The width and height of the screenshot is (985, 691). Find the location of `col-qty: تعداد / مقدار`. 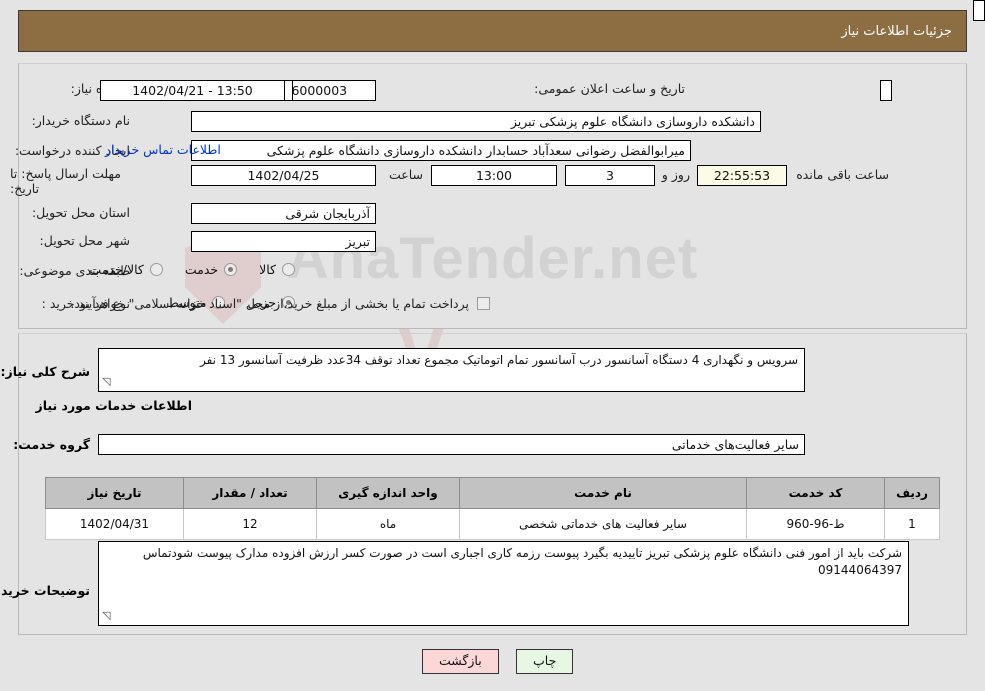

col-qty: تعداد / مقدار is located at coordinates (250, 493).